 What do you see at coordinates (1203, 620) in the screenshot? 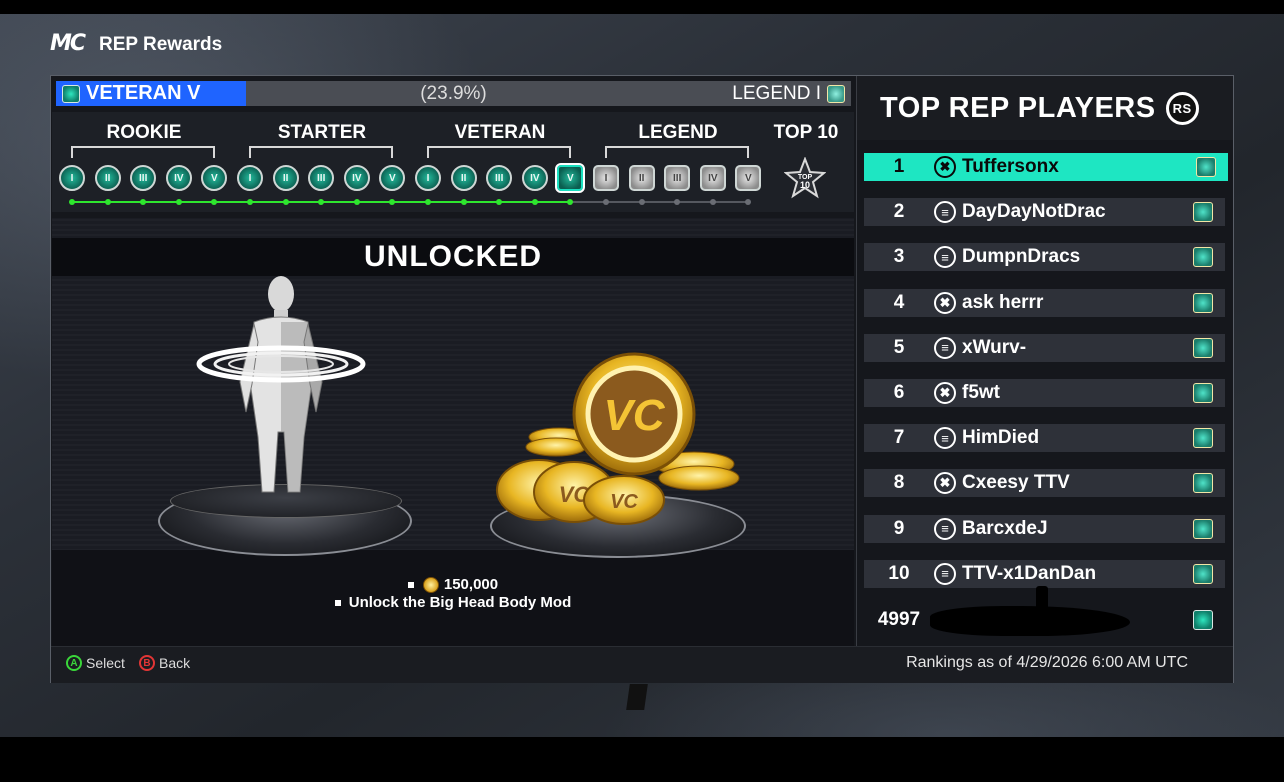
I see `my-rank-badge-icon` at bounding box center [1203, 620].